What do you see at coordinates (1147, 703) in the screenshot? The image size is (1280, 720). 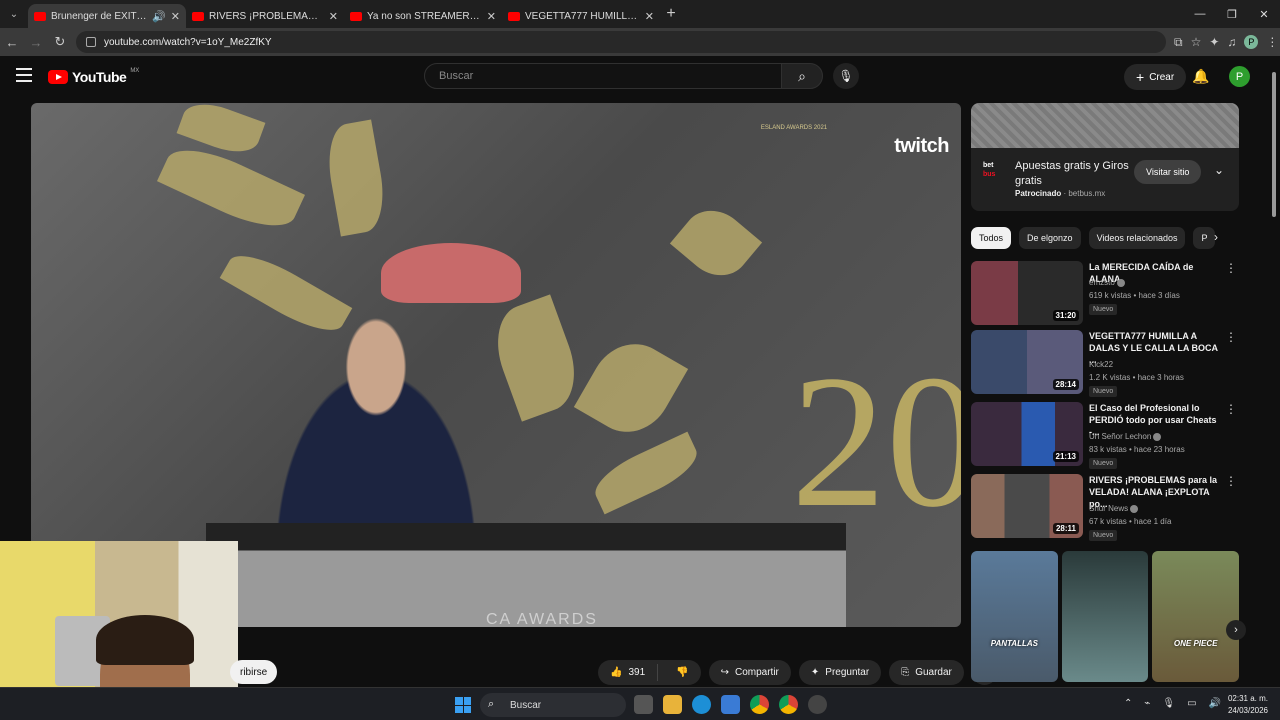 I see `network-icon: ⌁` at bounding box center [1147, 703].